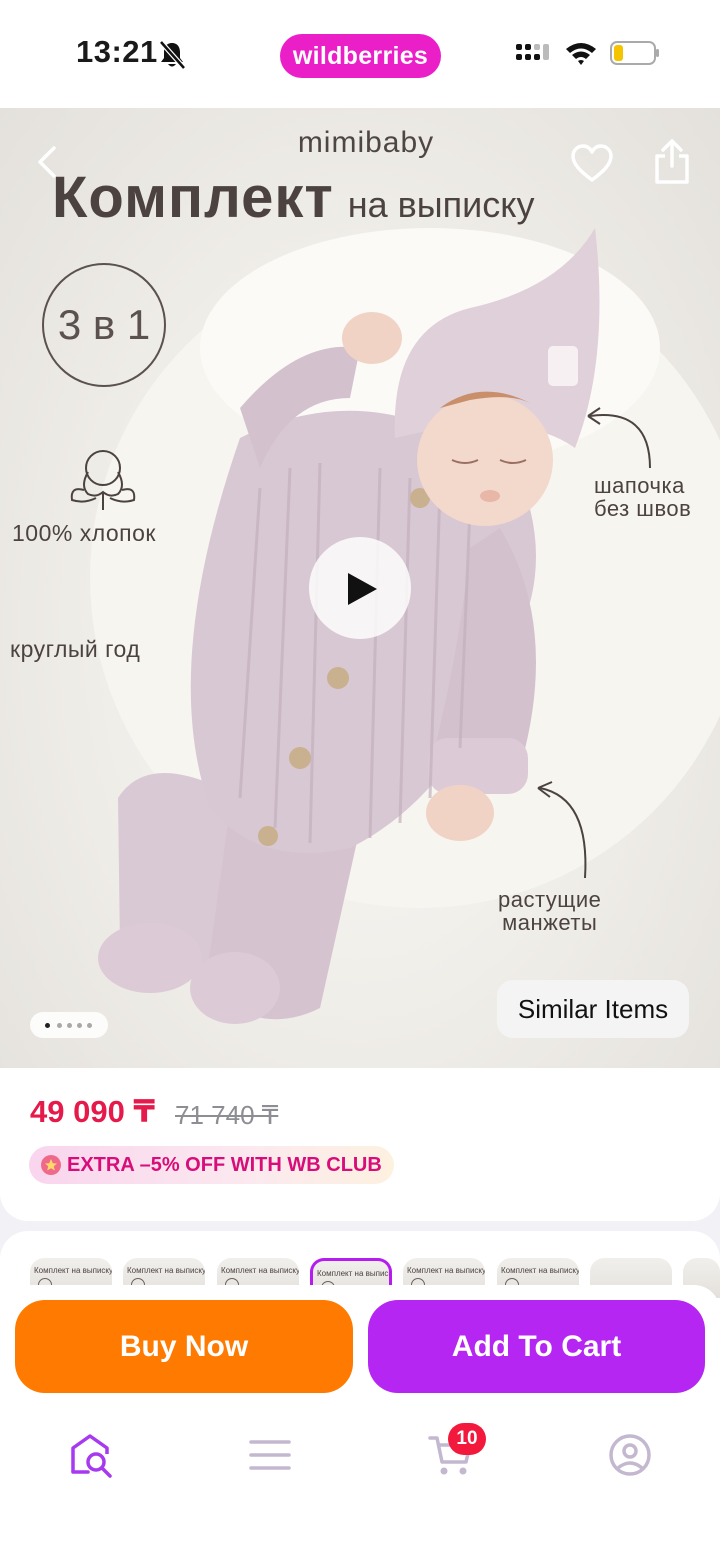 The height and width of the screenshot is (1561, 720). Describe the element at coordinates (550, 922) in the screenshot. I see `image-label-cuffs-line2: манжеты` at that location.